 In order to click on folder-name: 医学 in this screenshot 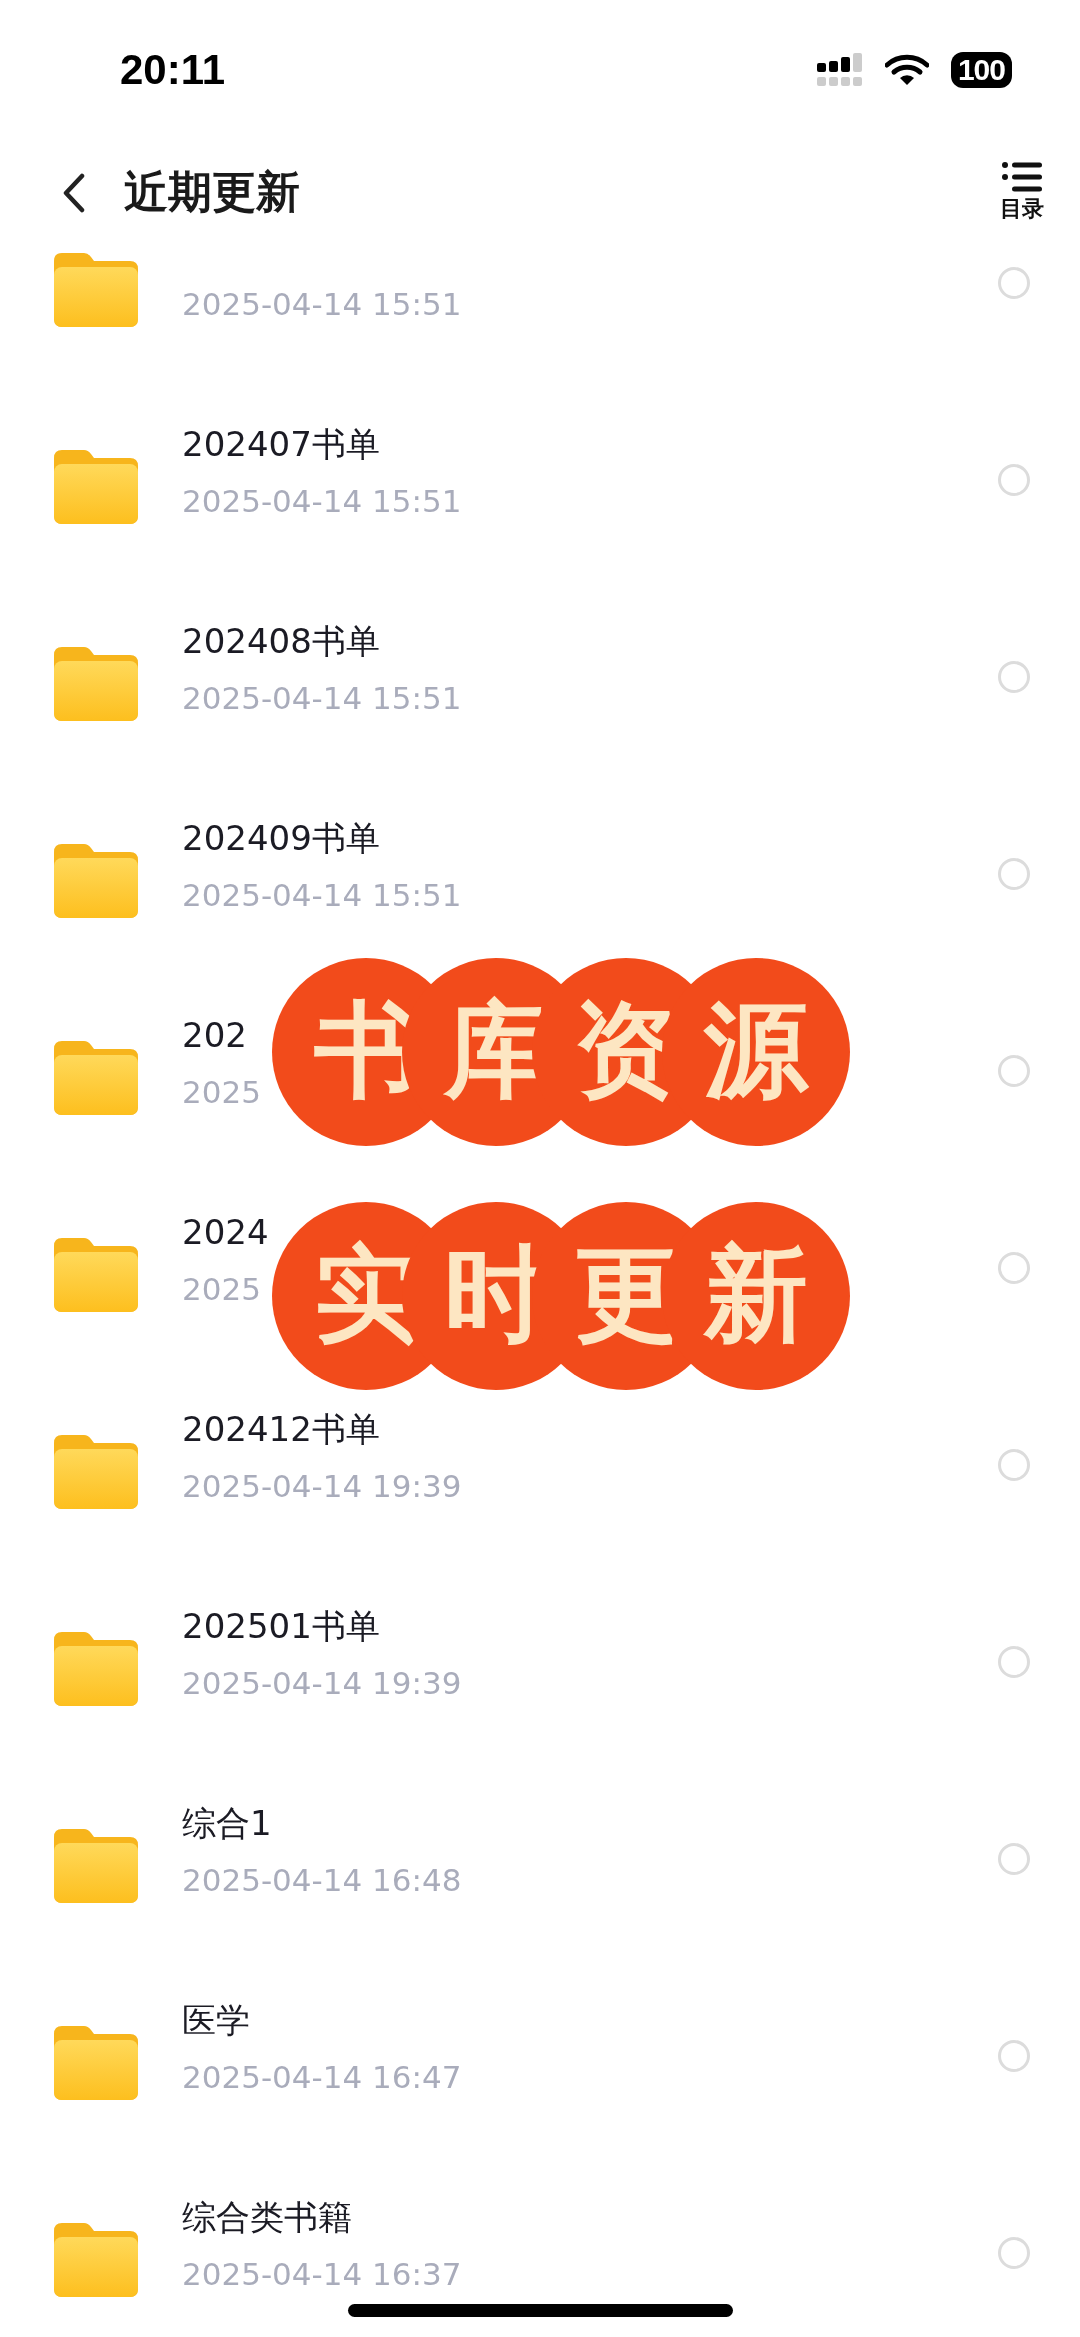, I will do `click(216, 2019)`.